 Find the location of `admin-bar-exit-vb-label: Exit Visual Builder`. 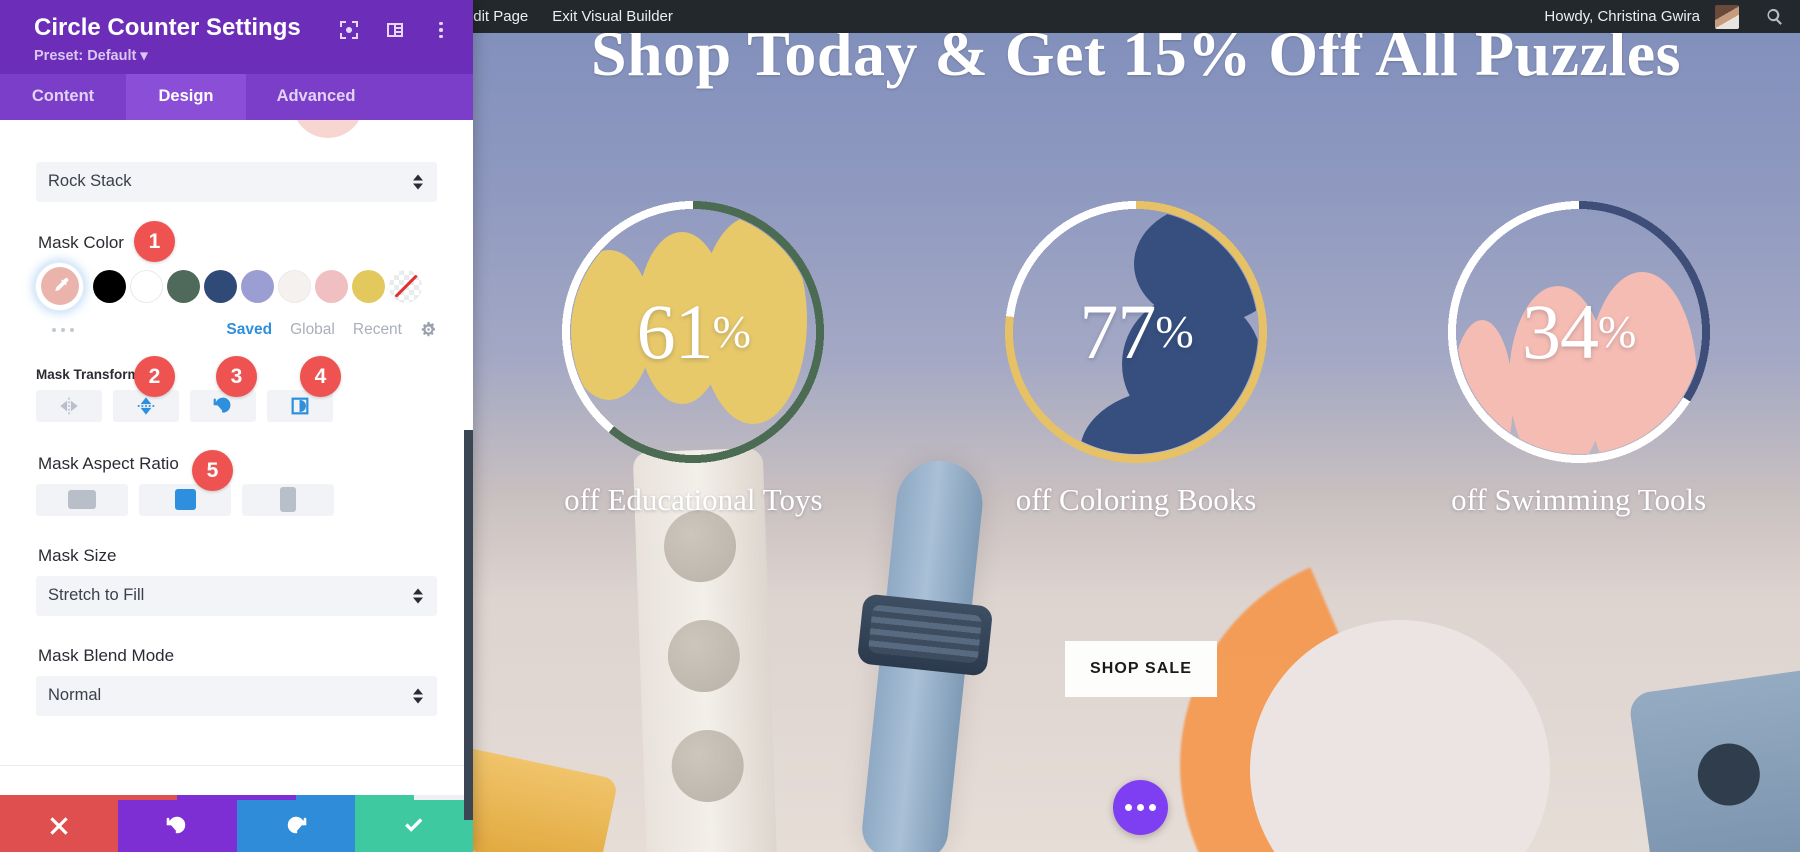

admin-bar-exit-vb-label: Exit Visual Builder is located at coordinates (612, 16).